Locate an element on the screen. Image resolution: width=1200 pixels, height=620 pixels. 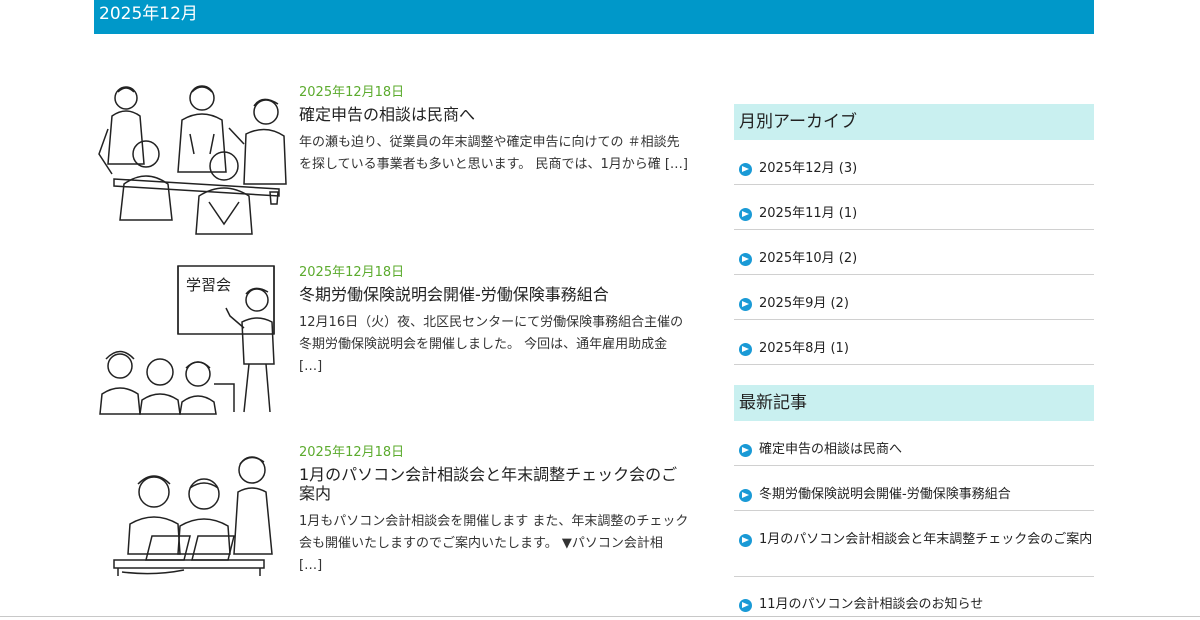
recent-posts-widget-heading: 最新記事 is located at coordinates (914, 403).